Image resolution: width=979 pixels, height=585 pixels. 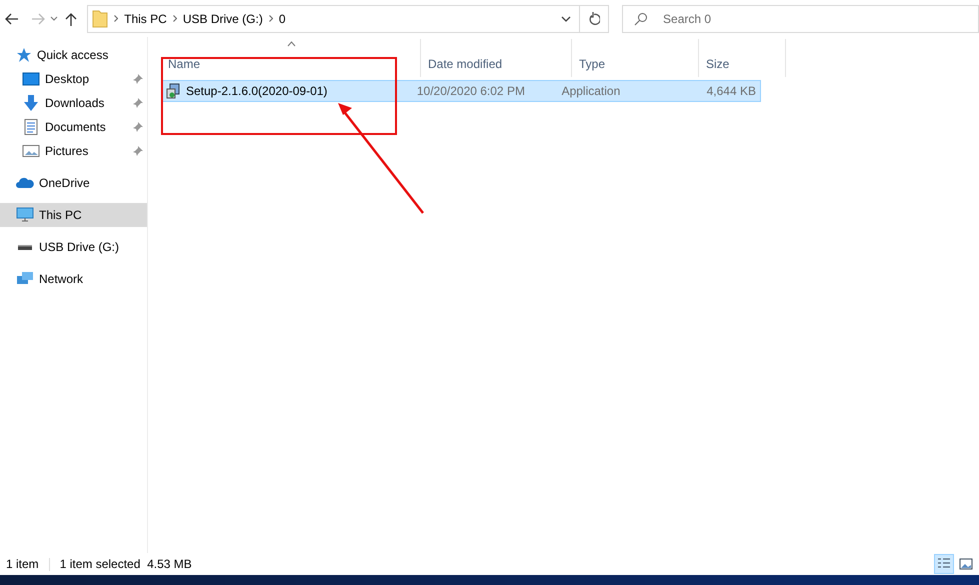 I want to click on sidebar-item: Documents, so click(x=73, y=127).